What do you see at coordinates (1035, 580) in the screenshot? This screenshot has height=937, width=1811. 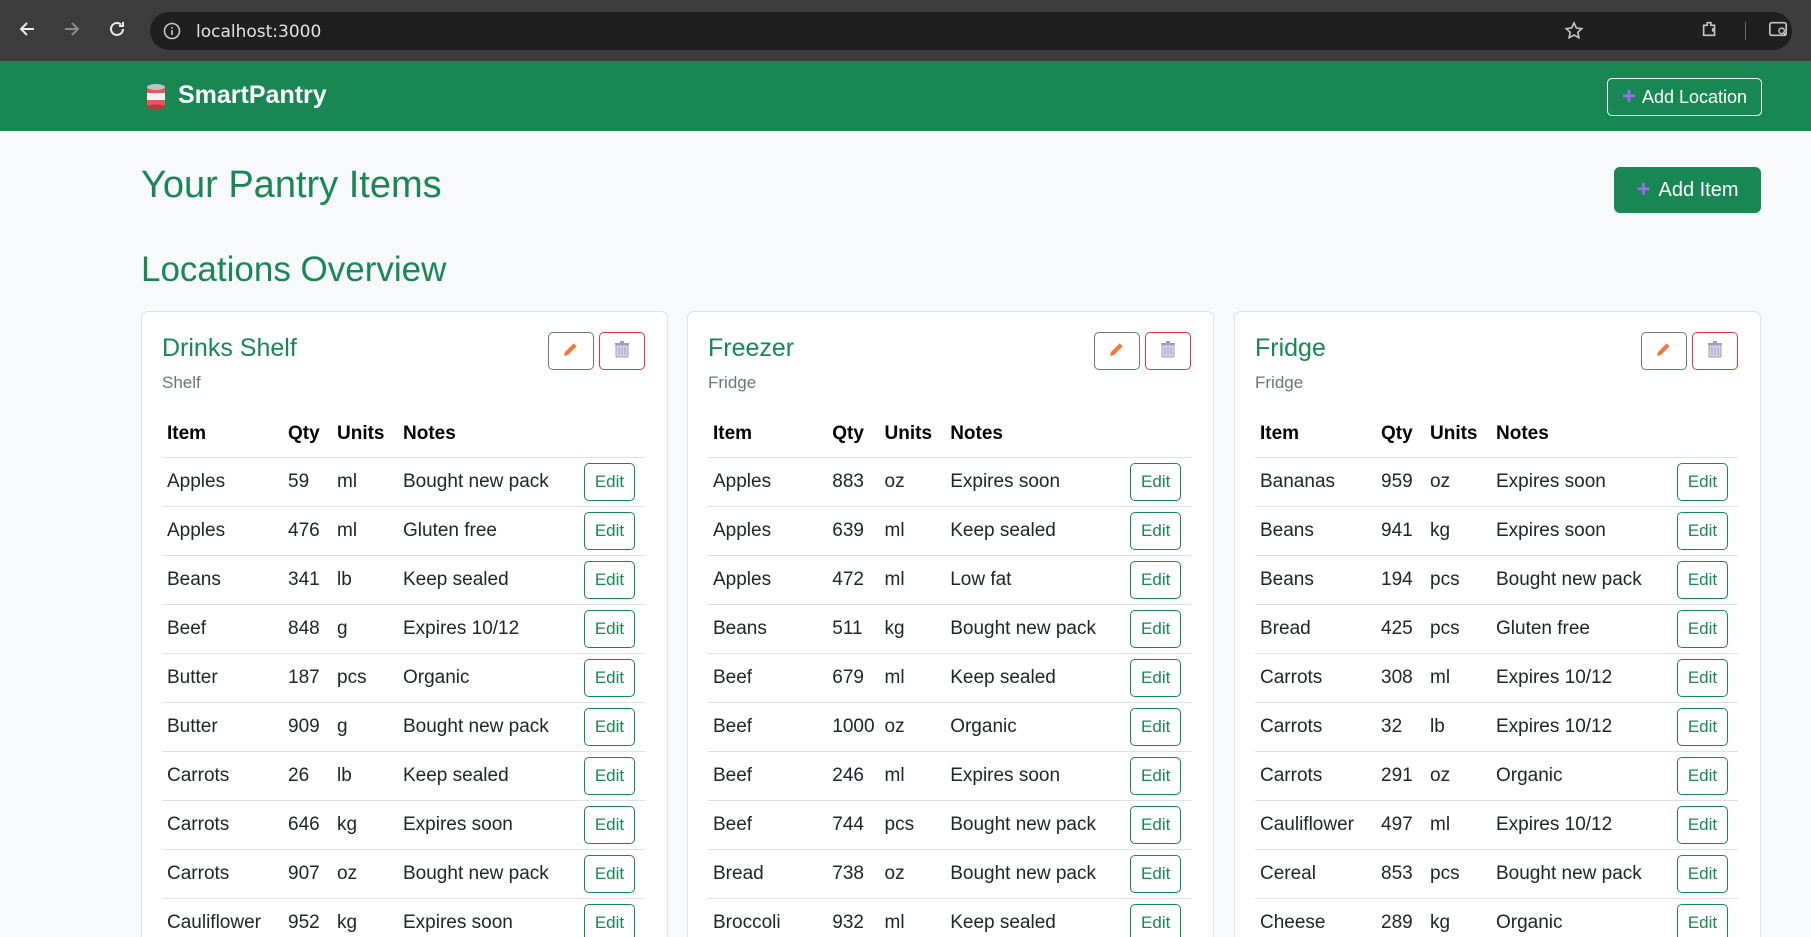 I see `item-notes: Low fat` at bounding box center [1035, 580].